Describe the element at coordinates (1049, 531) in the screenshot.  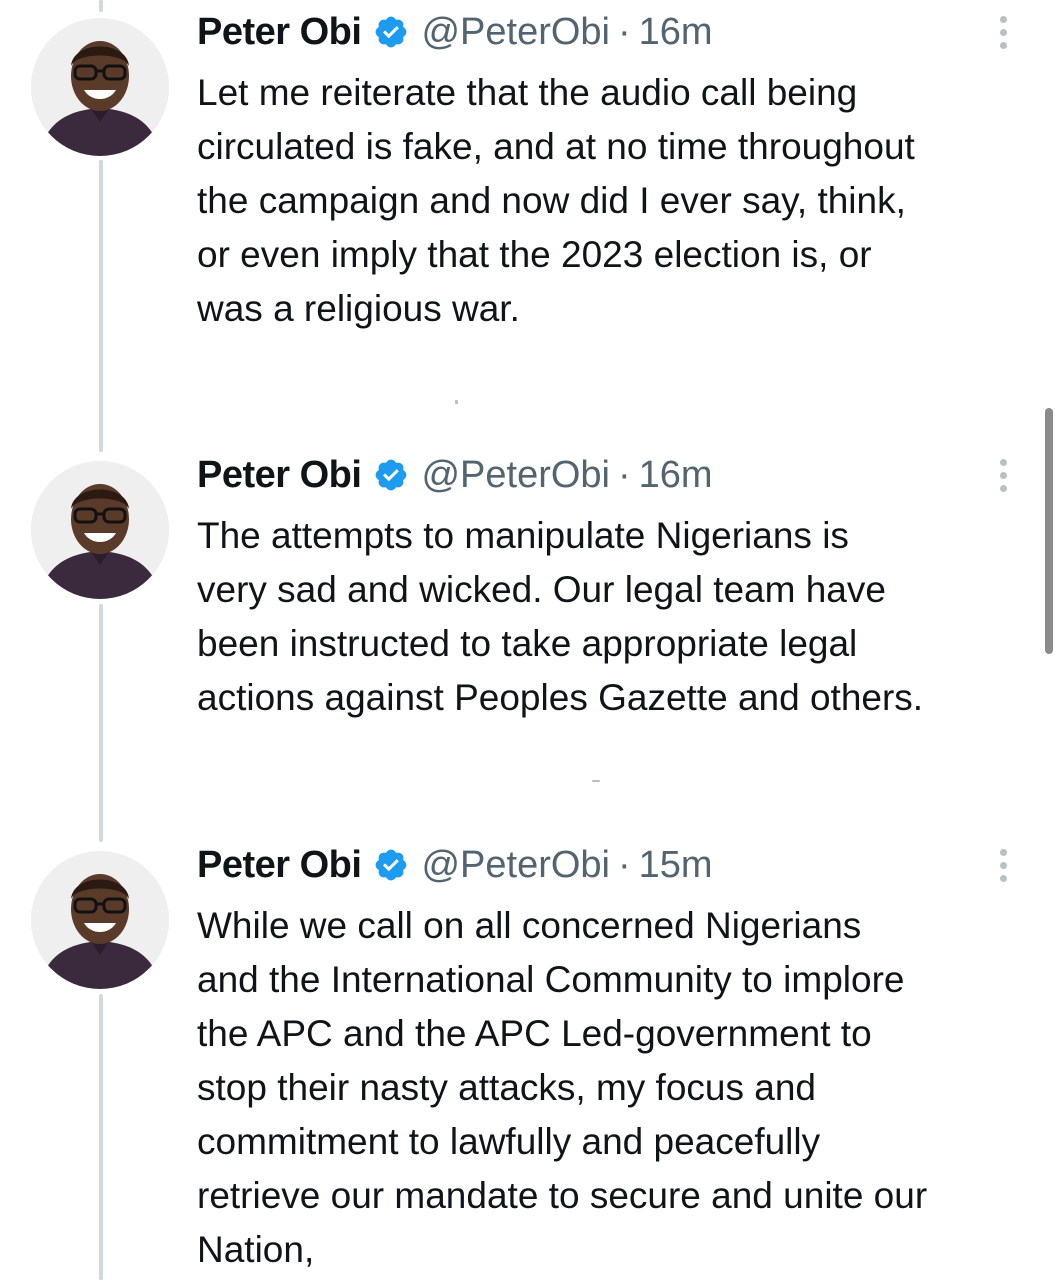
I see `scrollbar` at that location.